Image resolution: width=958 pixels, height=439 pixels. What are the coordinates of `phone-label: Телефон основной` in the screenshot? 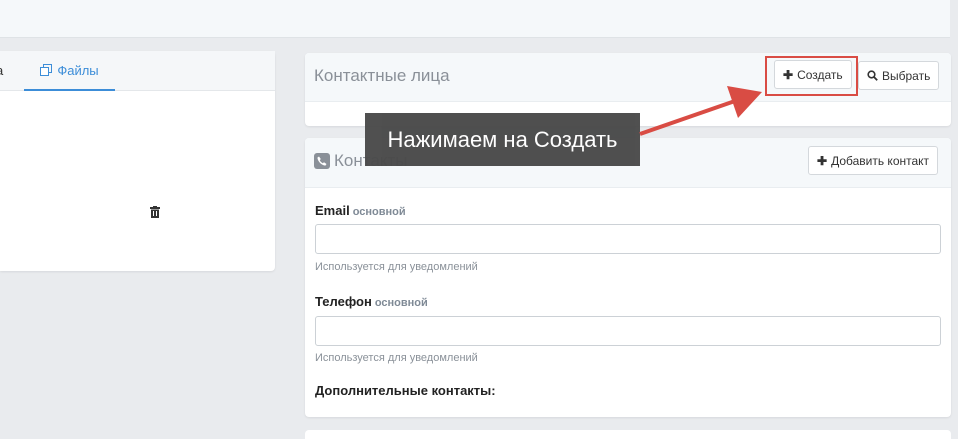 It's located at (371, 301).